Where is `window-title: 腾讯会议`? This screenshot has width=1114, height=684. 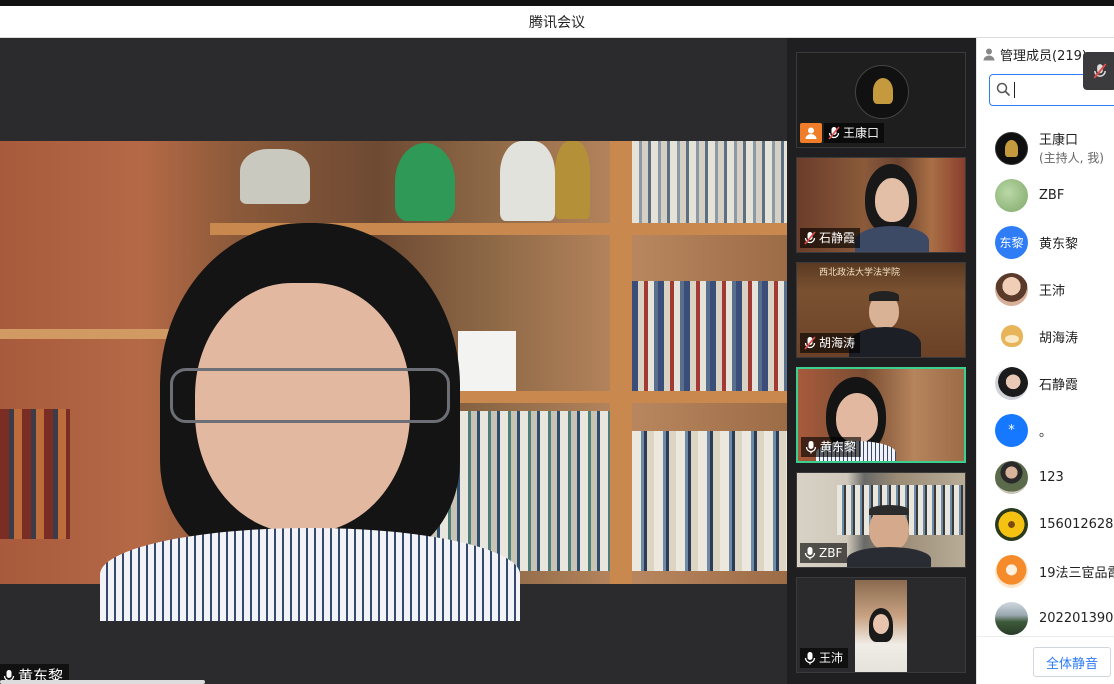 window-title: 腾讯会议 is located at coordinates (557, 23).